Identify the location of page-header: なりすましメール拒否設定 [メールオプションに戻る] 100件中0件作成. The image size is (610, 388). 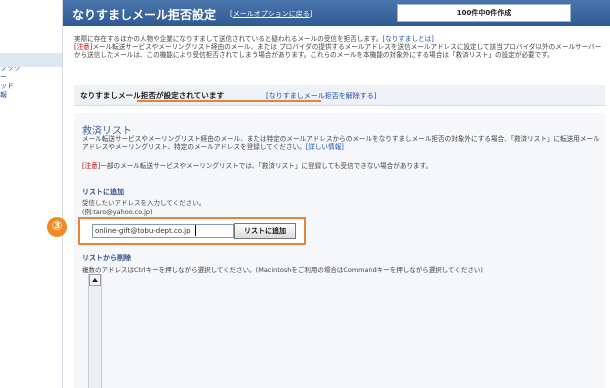
(336, 13).